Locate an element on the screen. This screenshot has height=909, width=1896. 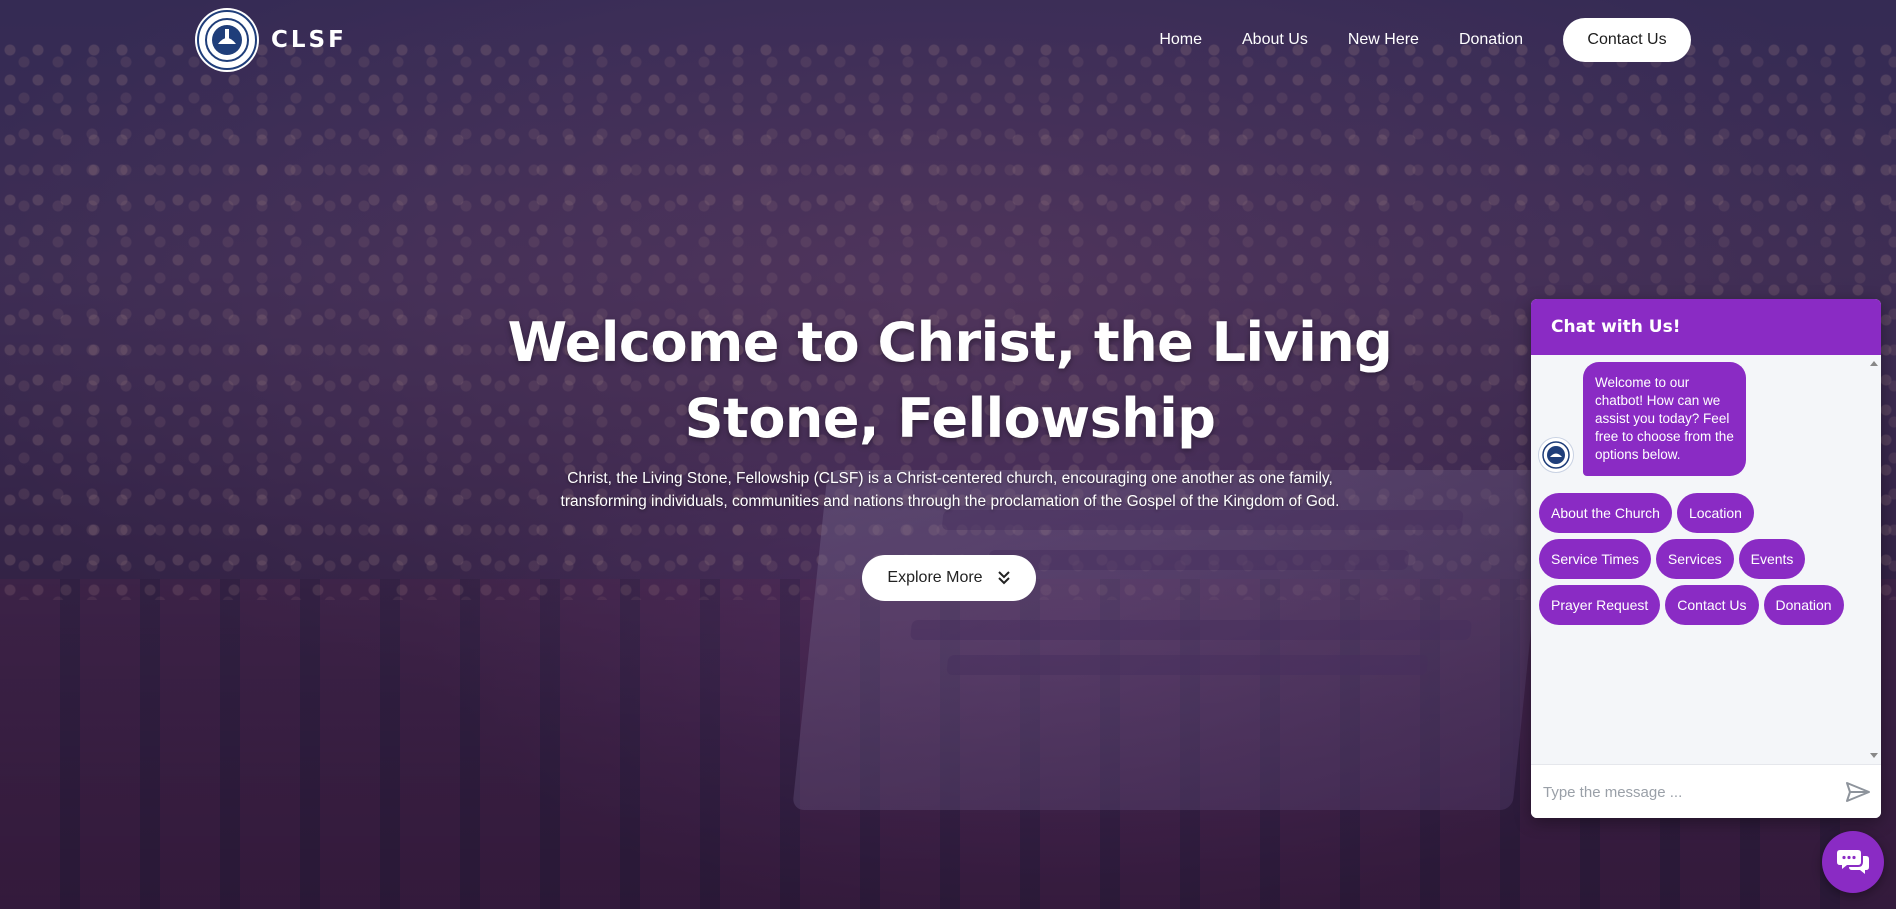
church-seal-icon is located at coordinates (227, 40).